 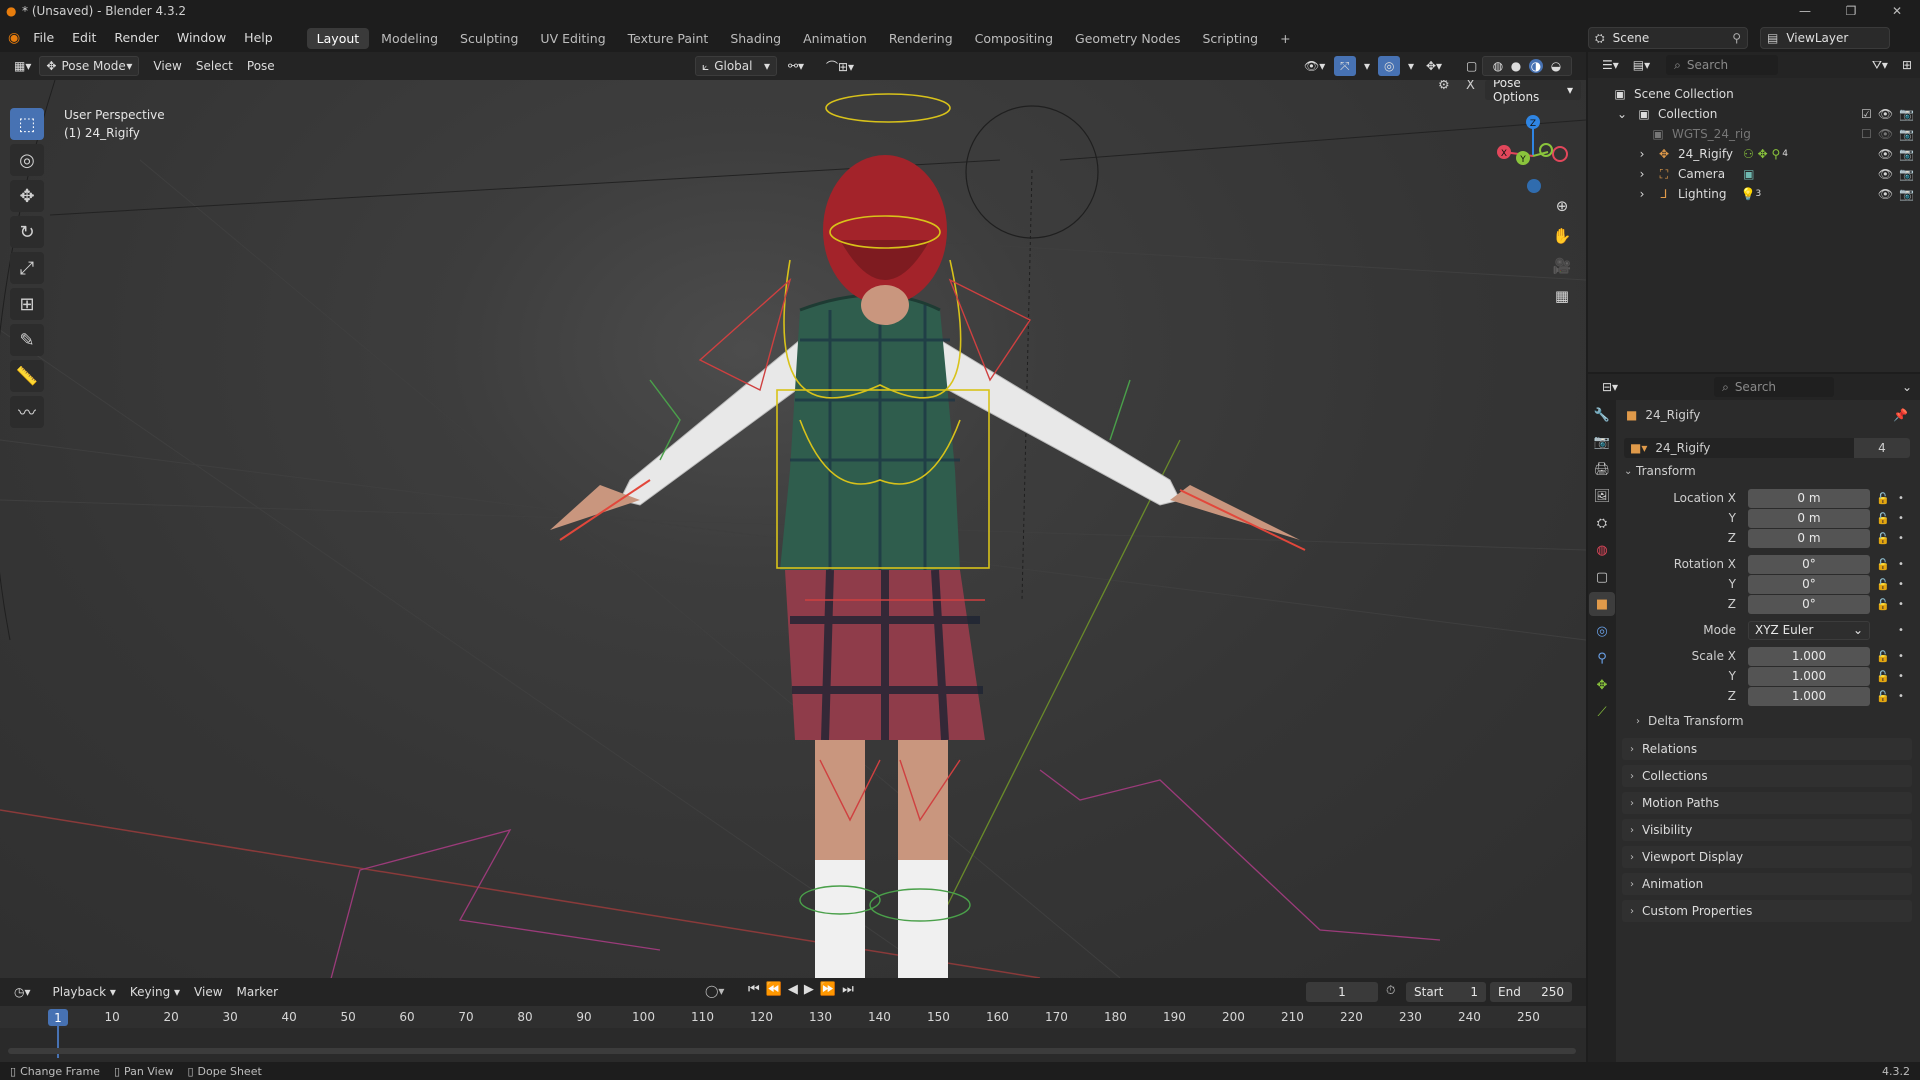 What do you see at coordinates (1562, 266) in the screenshot?
I see `camera-view-icon: 🎥` at bounding box center [1562, 266].